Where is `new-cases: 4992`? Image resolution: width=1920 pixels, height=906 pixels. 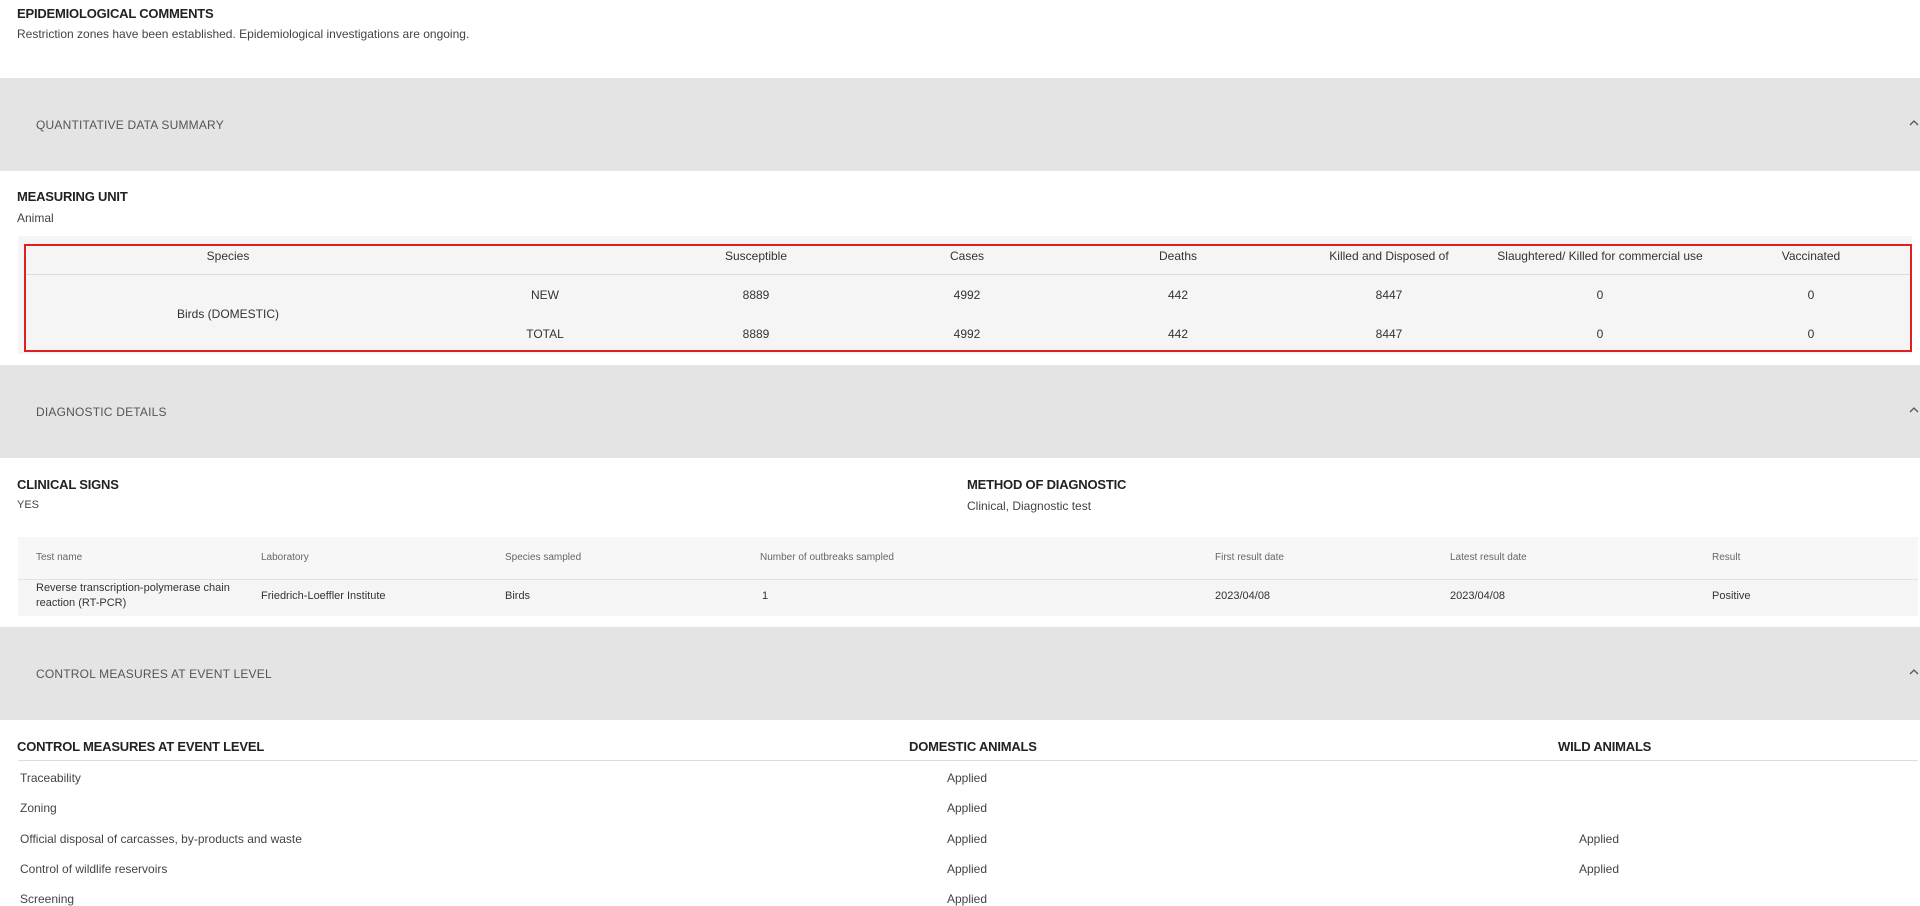
new-cases: 4992 is located at coordinates (967, 295).